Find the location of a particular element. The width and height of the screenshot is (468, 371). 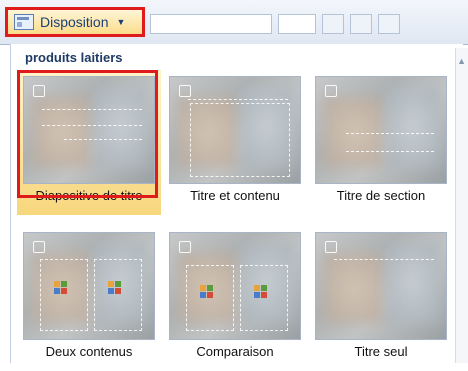

layout-caption: Titre de section is located at coordinates (381, 195).